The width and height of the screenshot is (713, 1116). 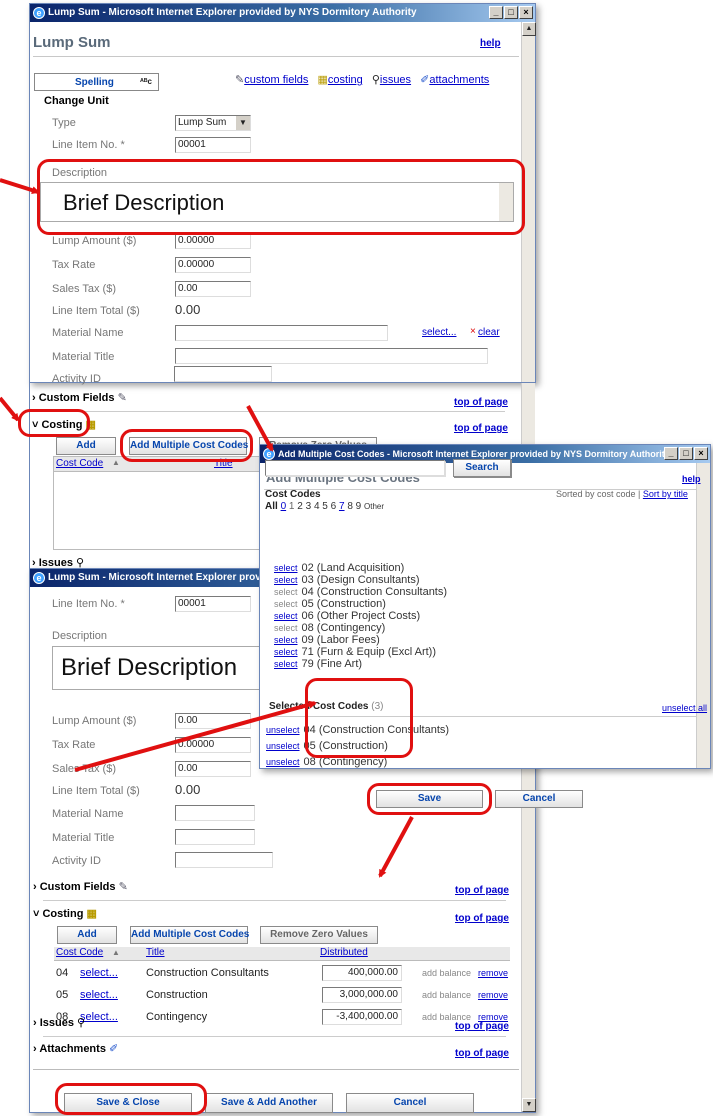 What do you see at coordinates (10, 409) in the screenshot?
I see `arrow-to-costing` at bounding box center [10, 409].